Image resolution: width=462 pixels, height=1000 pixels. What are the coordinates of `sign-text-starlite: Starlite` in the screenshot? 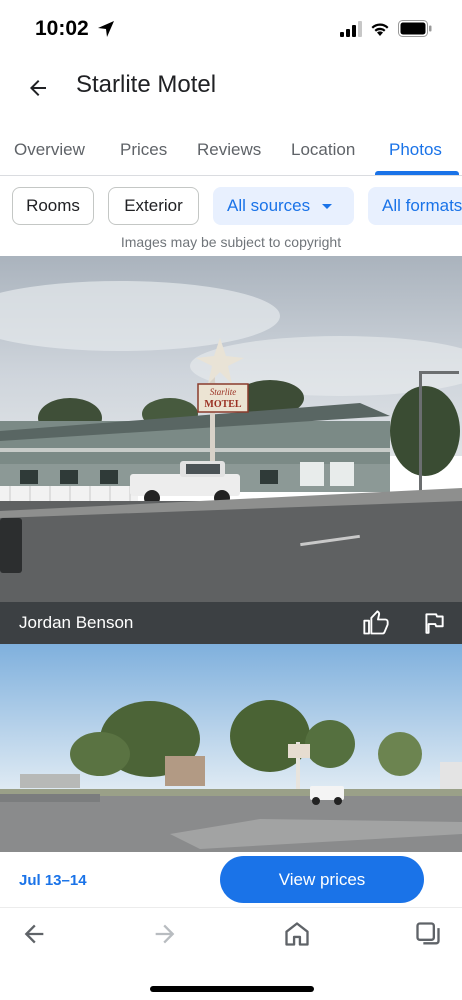 It's located at (223, 392).